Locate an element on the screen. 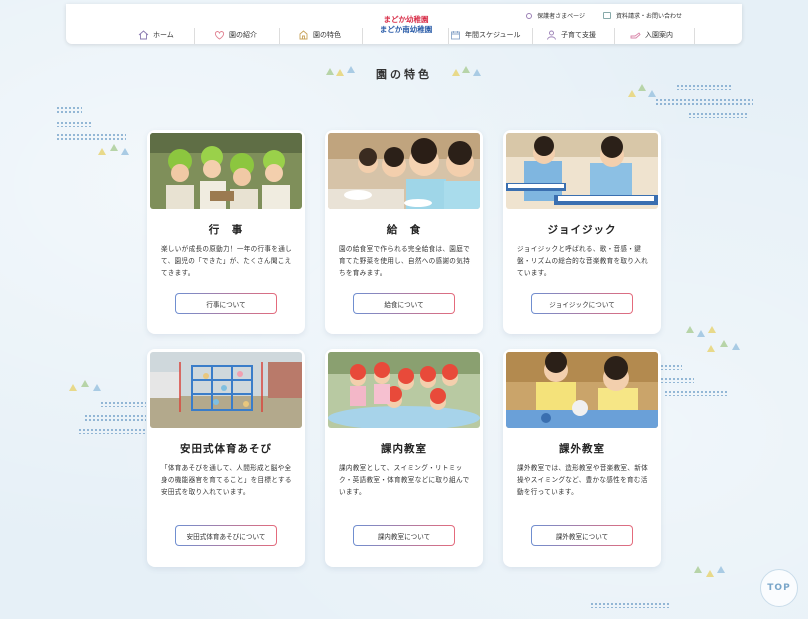 Image resolution: width=808 pixels, height=619 pixels. events-more-button: 行事について is located at coordinates (226, 303).